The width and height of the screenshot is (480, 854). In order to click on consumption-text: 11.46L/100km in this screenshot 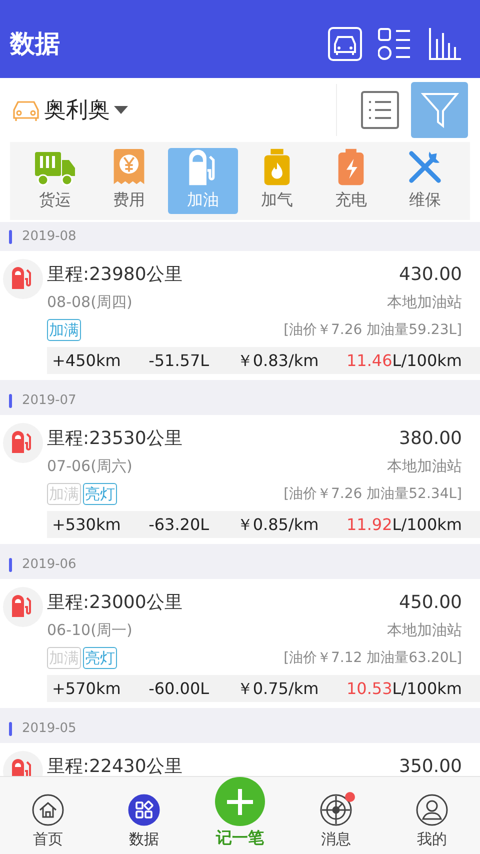, I will do `click(404, 361)`.